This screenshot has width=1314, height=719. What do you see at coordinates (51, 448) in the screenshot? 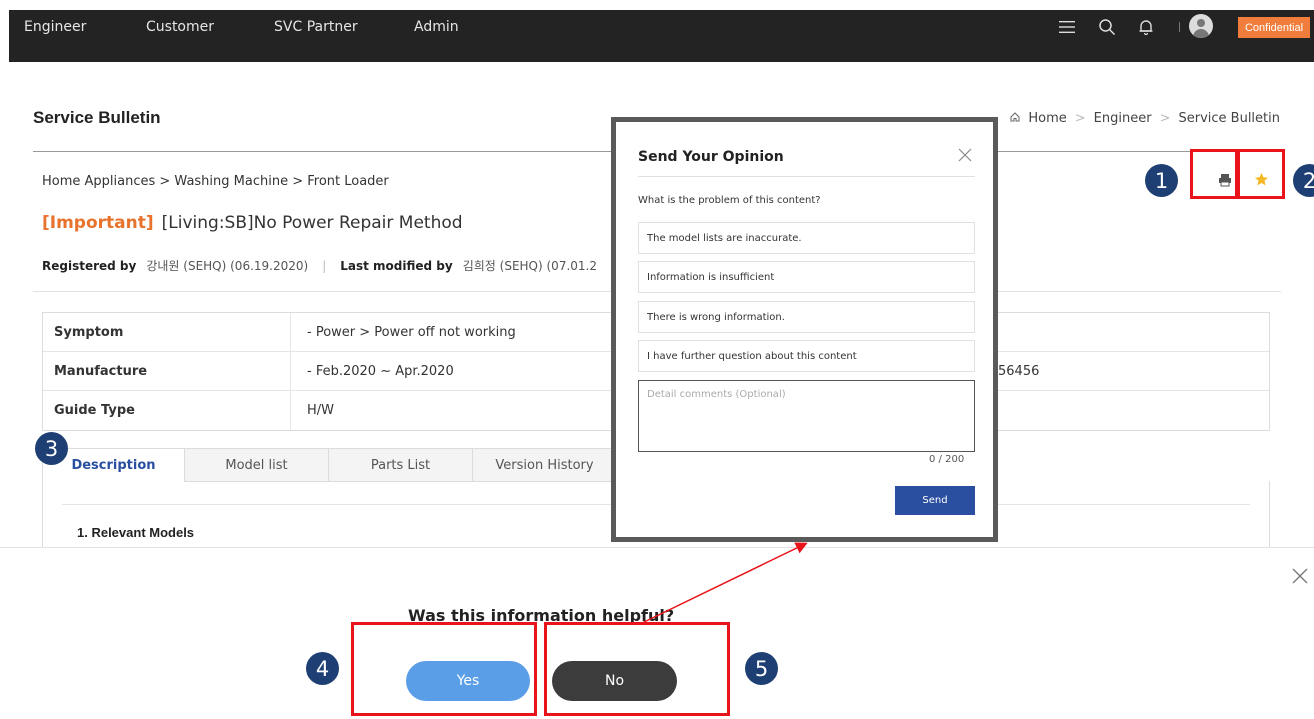
I see `step-marker-3: 3` at bounding box center [51, 448].